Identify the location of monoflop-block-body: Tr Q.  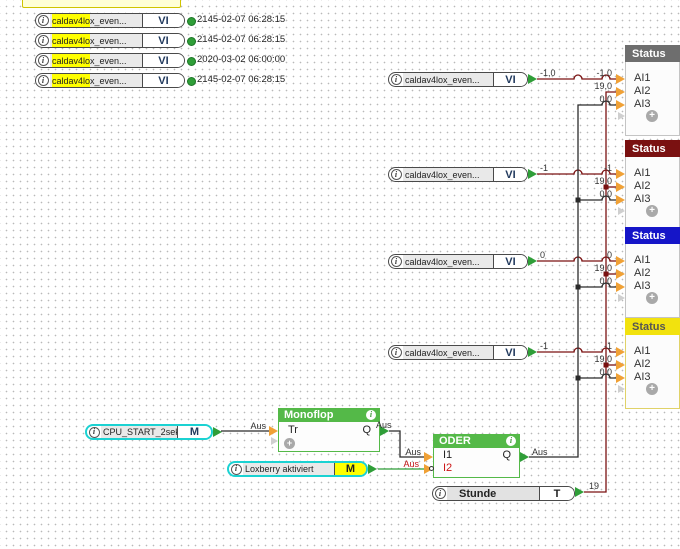
(329, 437).